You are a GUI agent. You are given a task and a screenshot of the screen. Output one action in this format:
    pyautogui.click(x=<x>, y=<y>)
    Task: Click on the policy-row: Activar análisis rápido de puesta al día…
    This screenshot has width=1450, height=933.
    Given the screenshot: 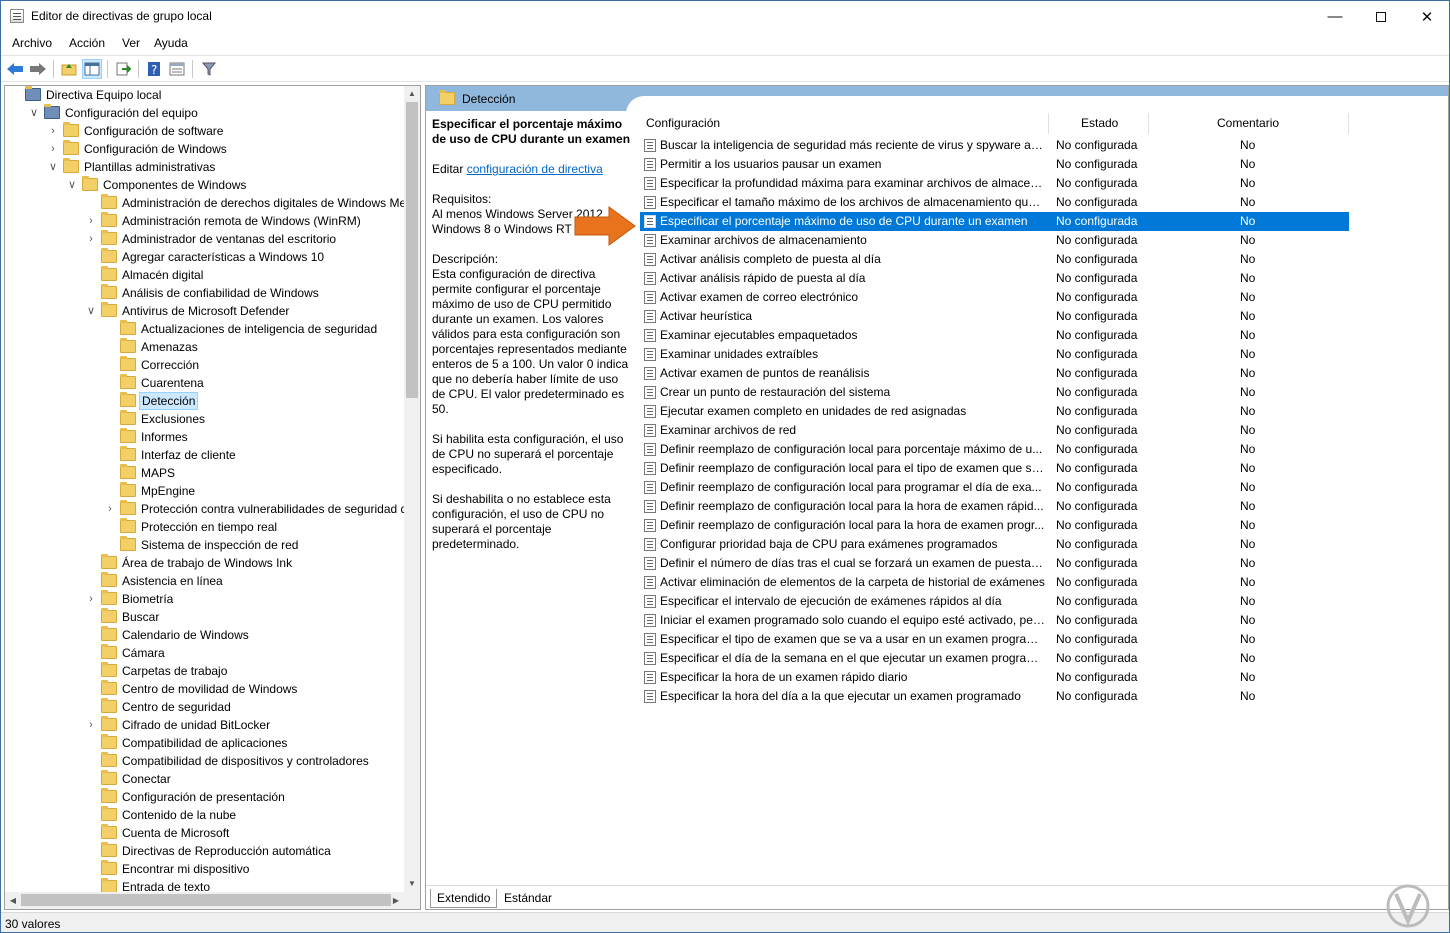 What is the action you would take?
    pyautogui.click(x=994, y=278)
    